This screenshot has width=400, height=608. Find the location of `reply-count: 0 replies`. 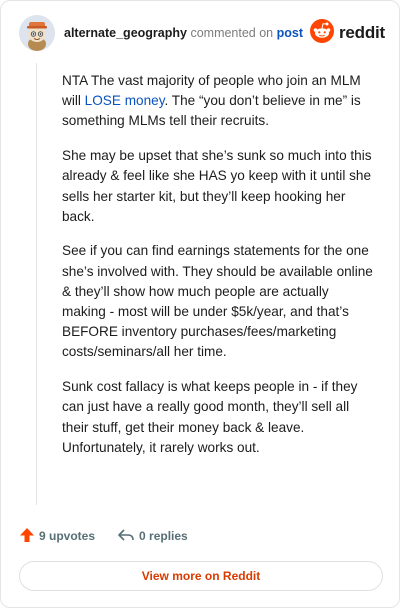

reply-count: 0 replies is located at coordinates (163, 536).